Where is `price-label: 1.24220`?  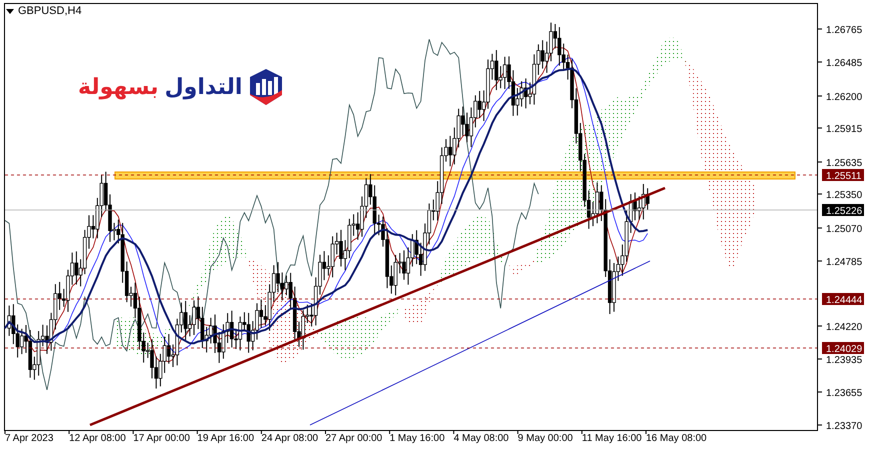
price-label: 1.24220 is located at coordinates (844, 327).